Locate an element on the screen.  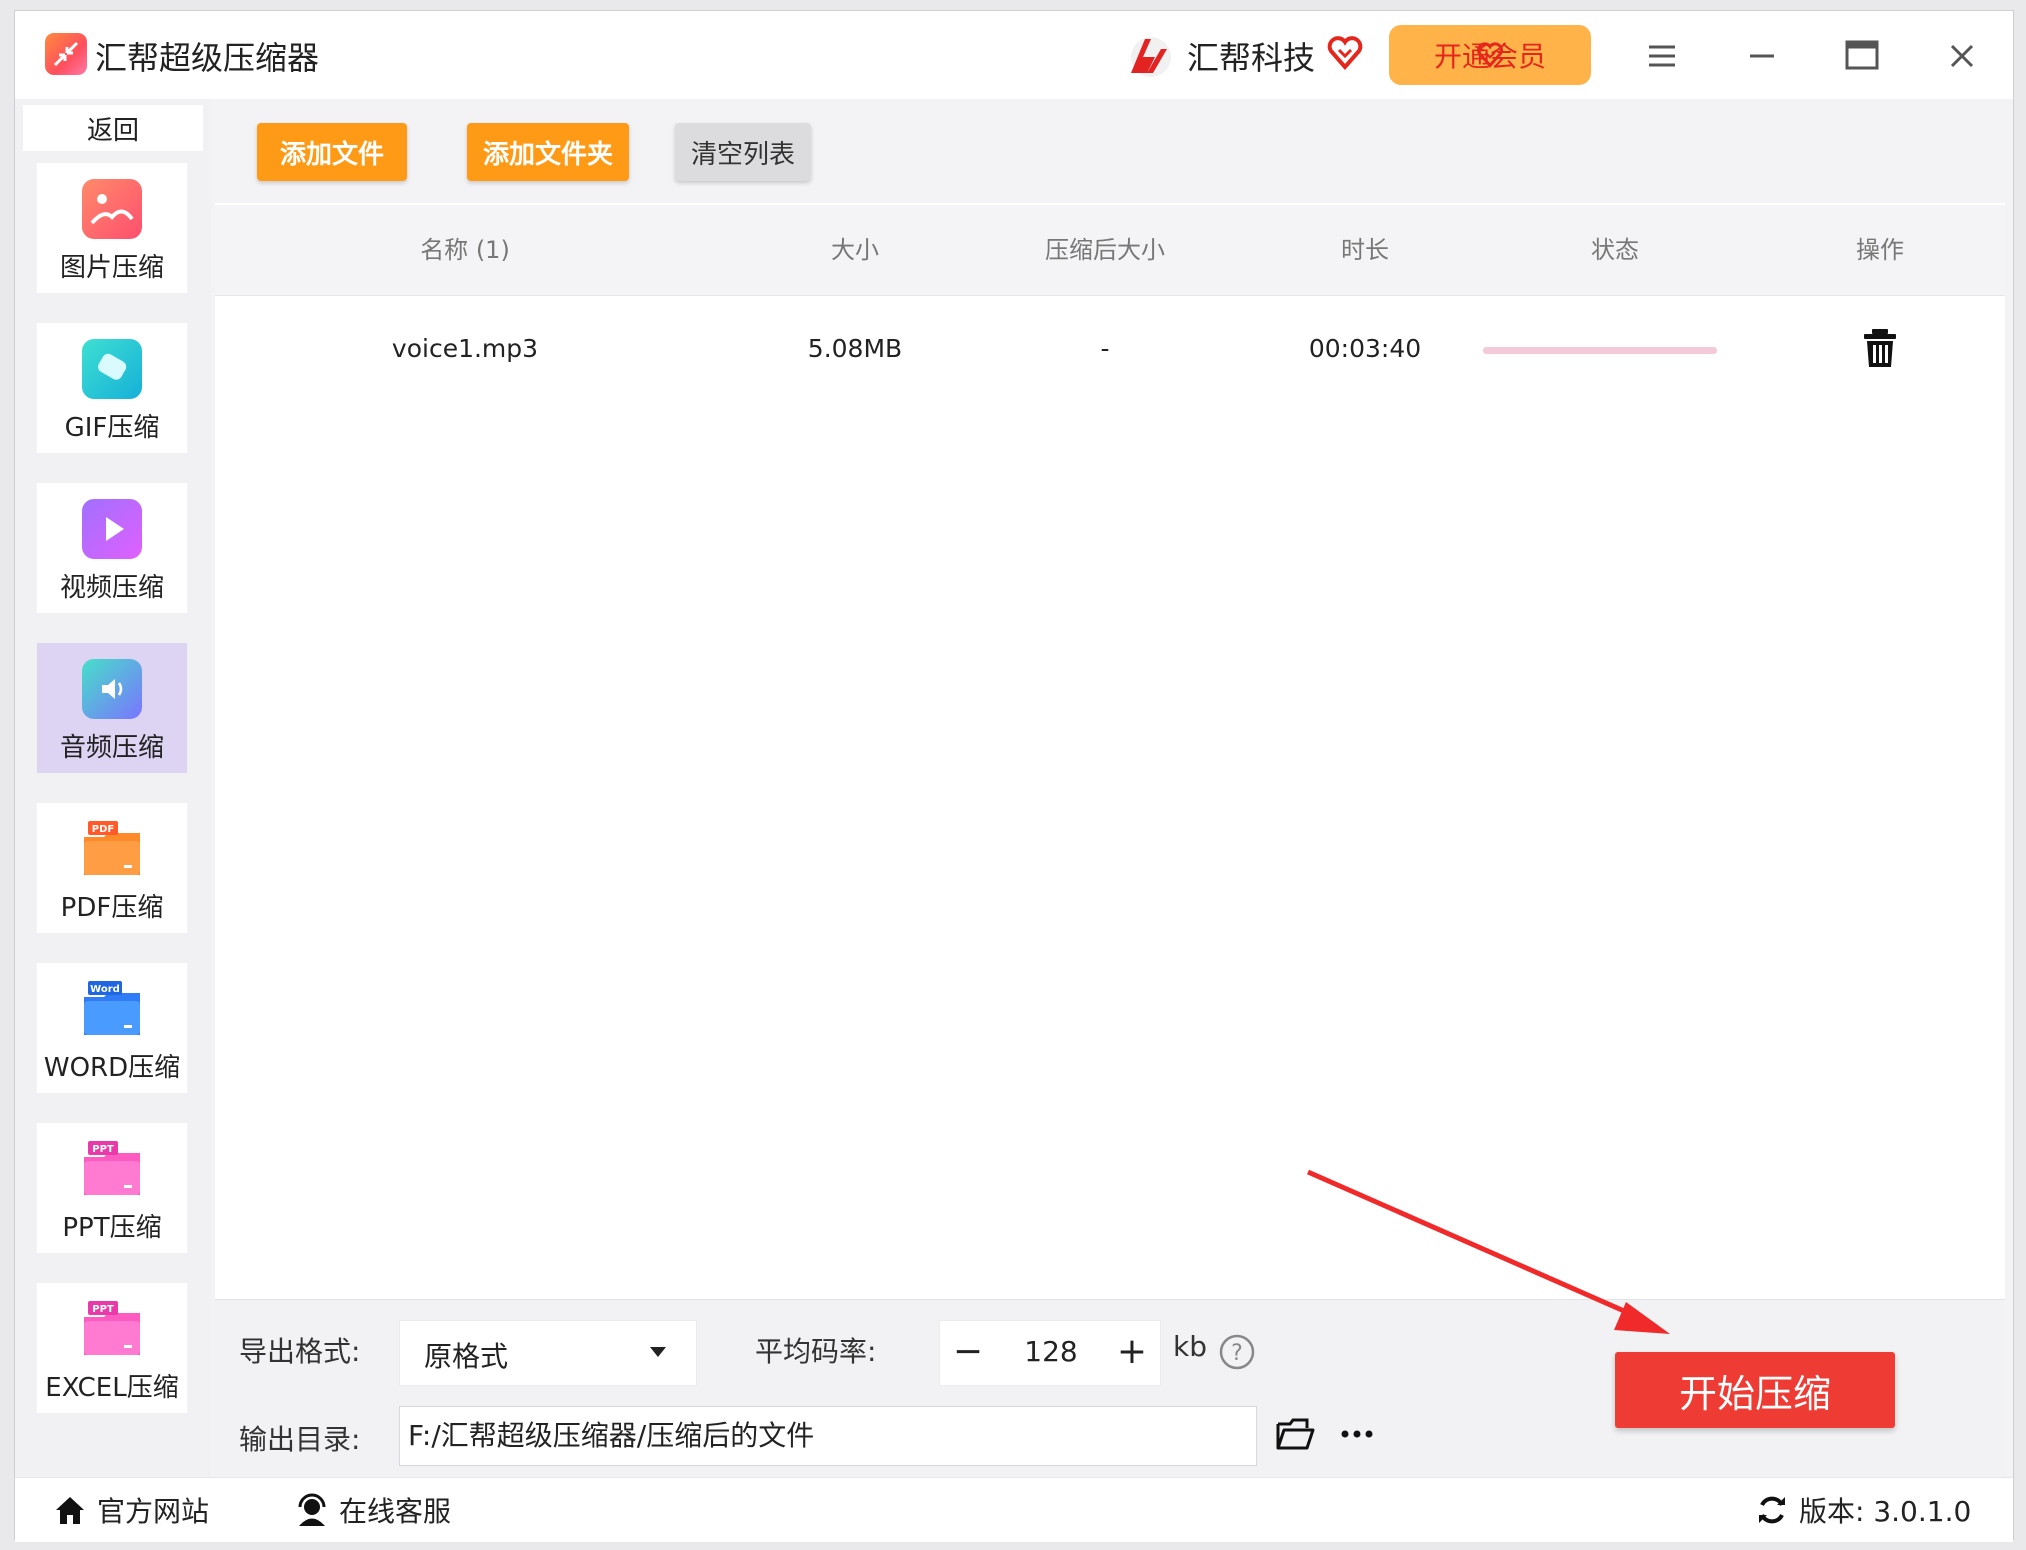
table-header: 名称 (1) 大小 压缩后大小 时长 状态 操作 is located at coordinates (1110, 250).